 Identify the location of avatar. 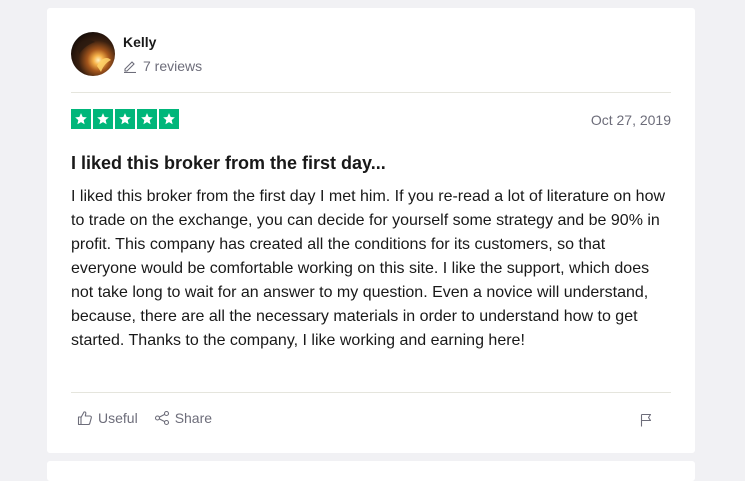
(93, 54).